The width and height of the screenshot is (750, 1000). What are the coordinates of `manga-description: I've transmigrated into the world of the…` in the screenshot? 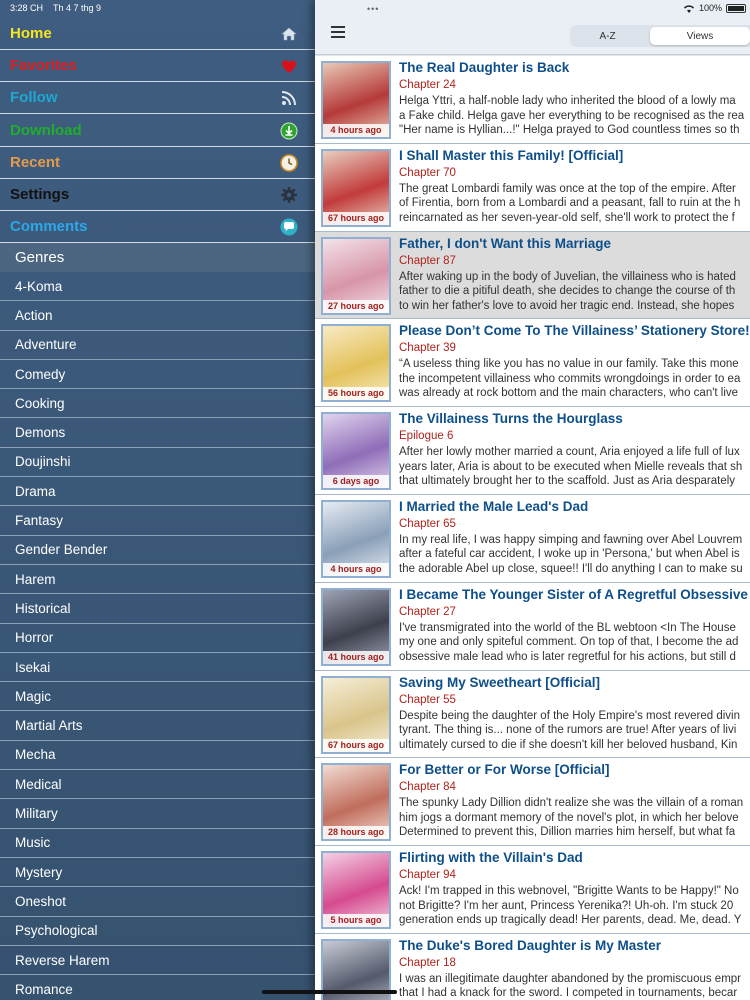 It's located at (574, 643).